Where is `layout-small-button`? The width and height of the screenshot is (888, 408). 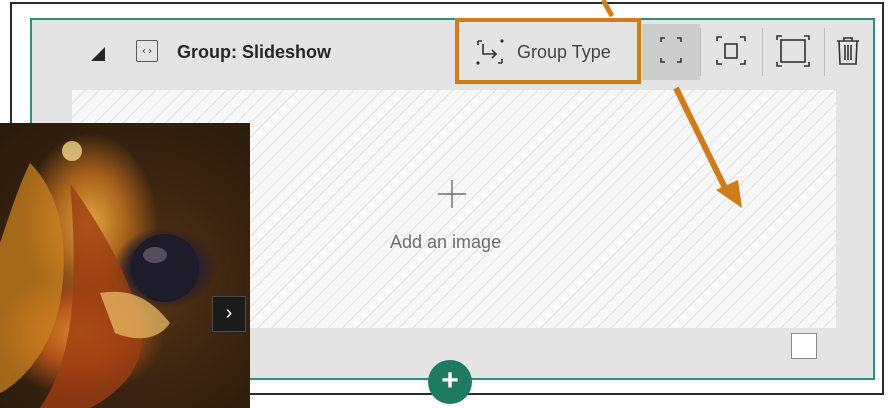
layout-small-button is located at coordinates (671, 52).